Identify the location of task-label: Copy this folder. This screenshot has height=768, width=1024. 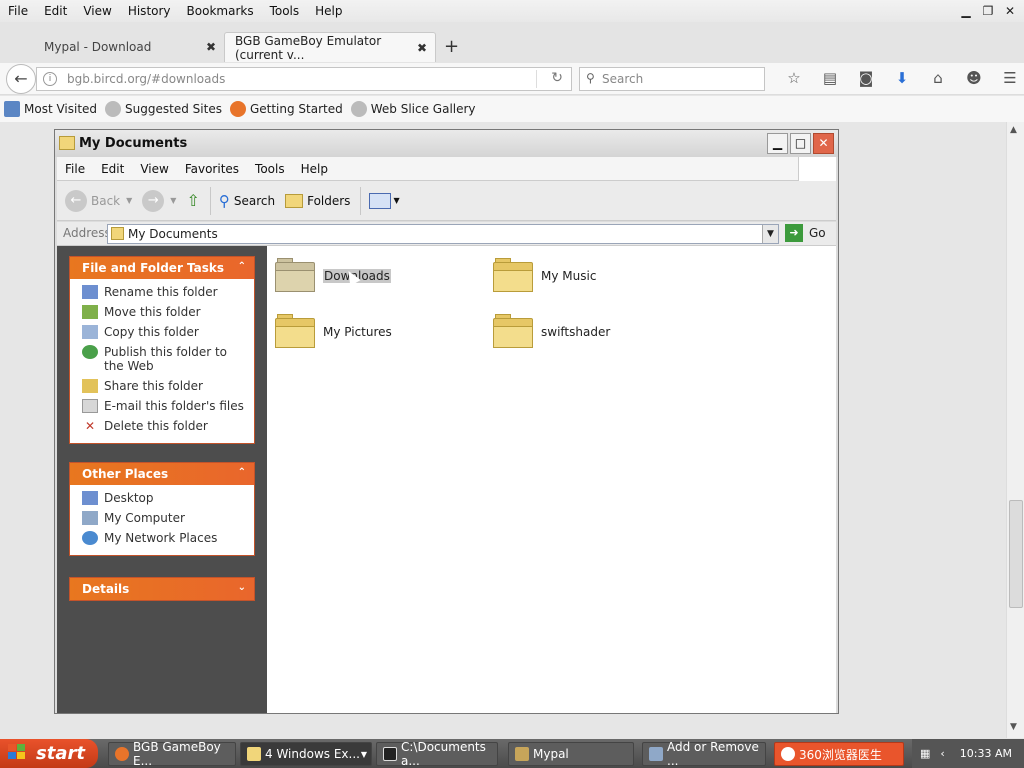
(151, 332).